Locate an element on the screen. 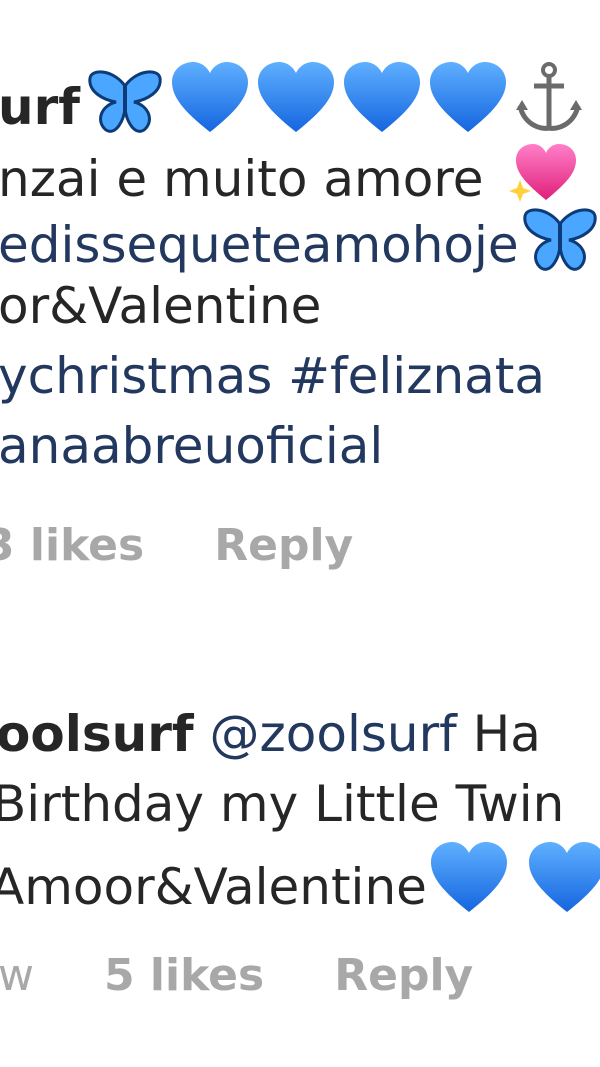  comment-1-mention: anaabreuoficial is located at coordinates (191, 446).